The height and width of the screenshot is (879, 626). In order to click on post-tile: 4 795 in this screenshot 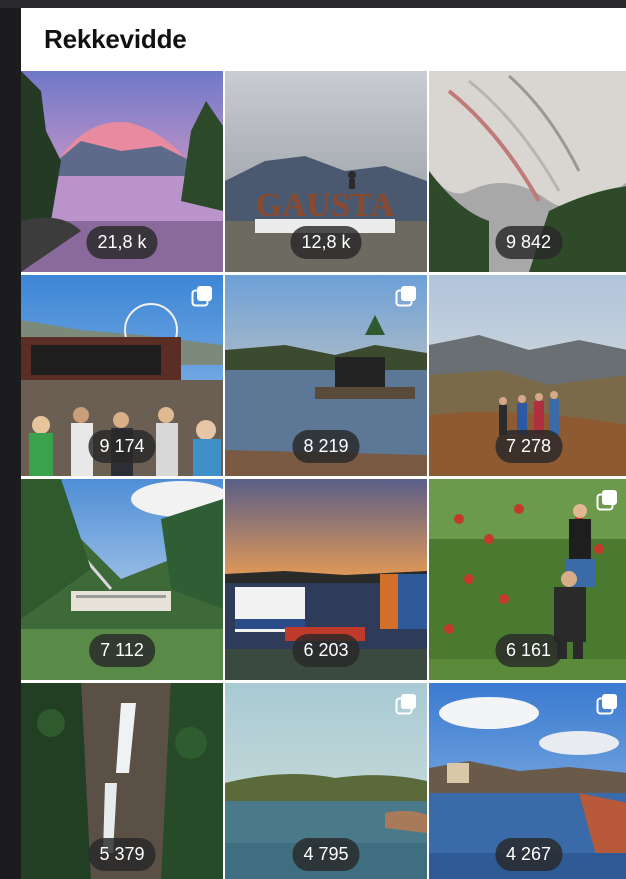, I will do `click(326, 781)`.